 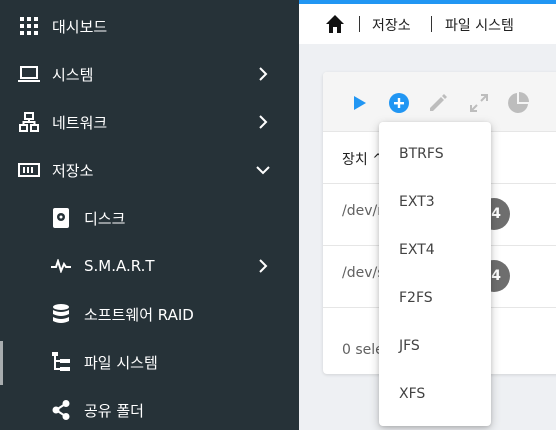 I want to click on column-header-device: 장치 ^, so click(x=363, y=159).